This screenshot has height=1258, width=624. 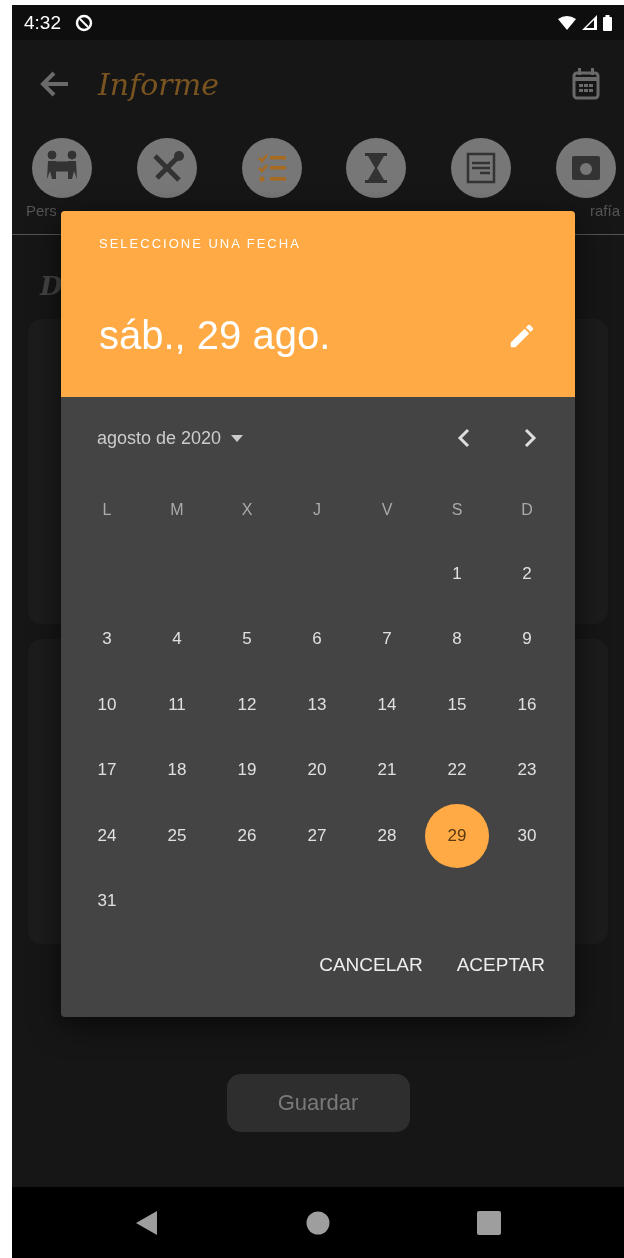 I want to click on calendar-day: 9, so click(x=527, y=639).